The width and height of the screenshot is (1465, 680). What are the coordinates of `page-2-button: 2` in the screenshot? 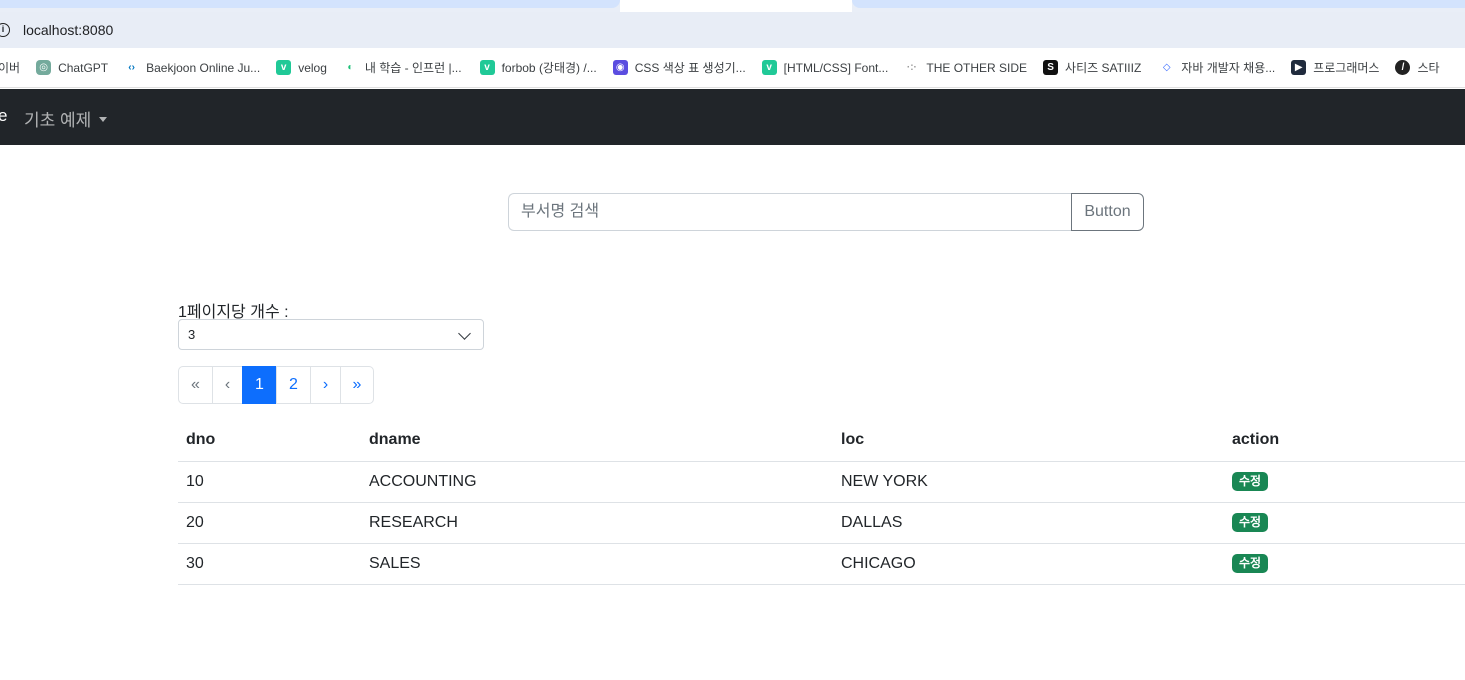 It's located at (293, 385).